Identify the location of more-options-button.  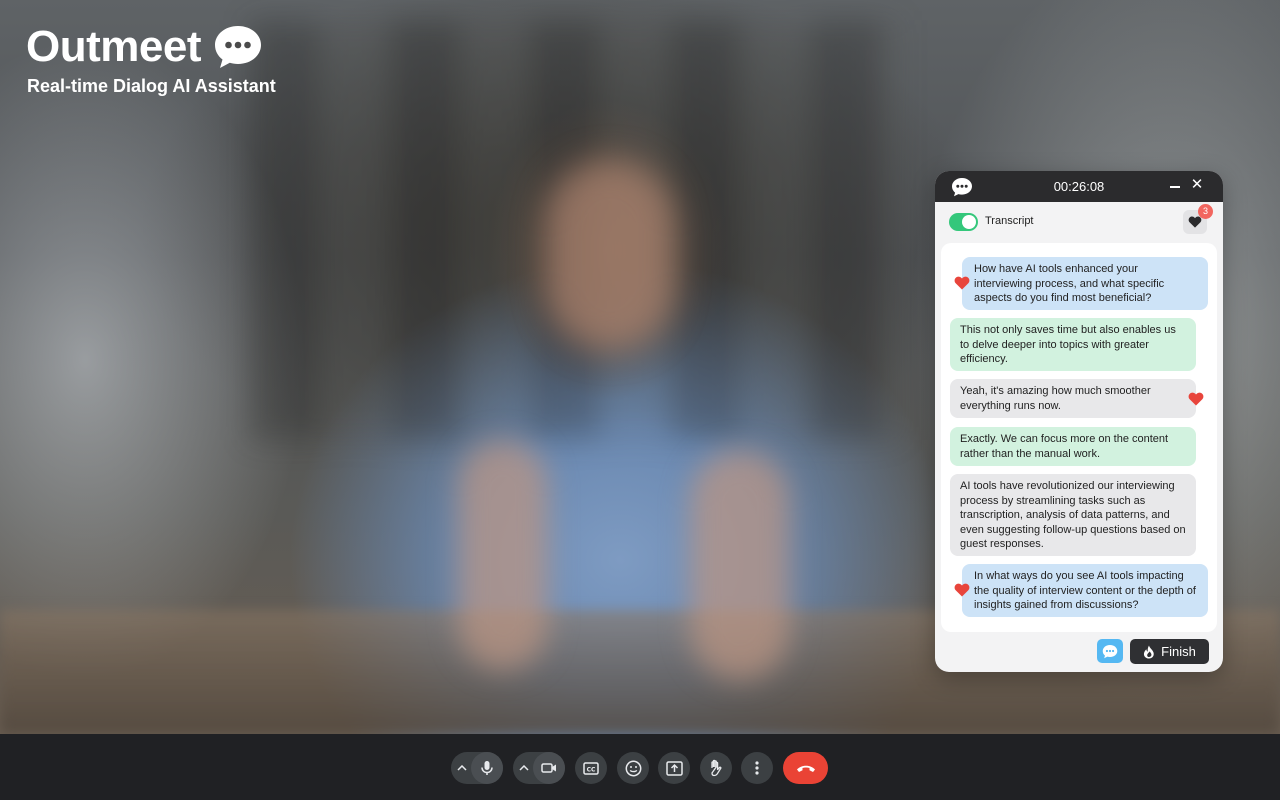
(757, 768).